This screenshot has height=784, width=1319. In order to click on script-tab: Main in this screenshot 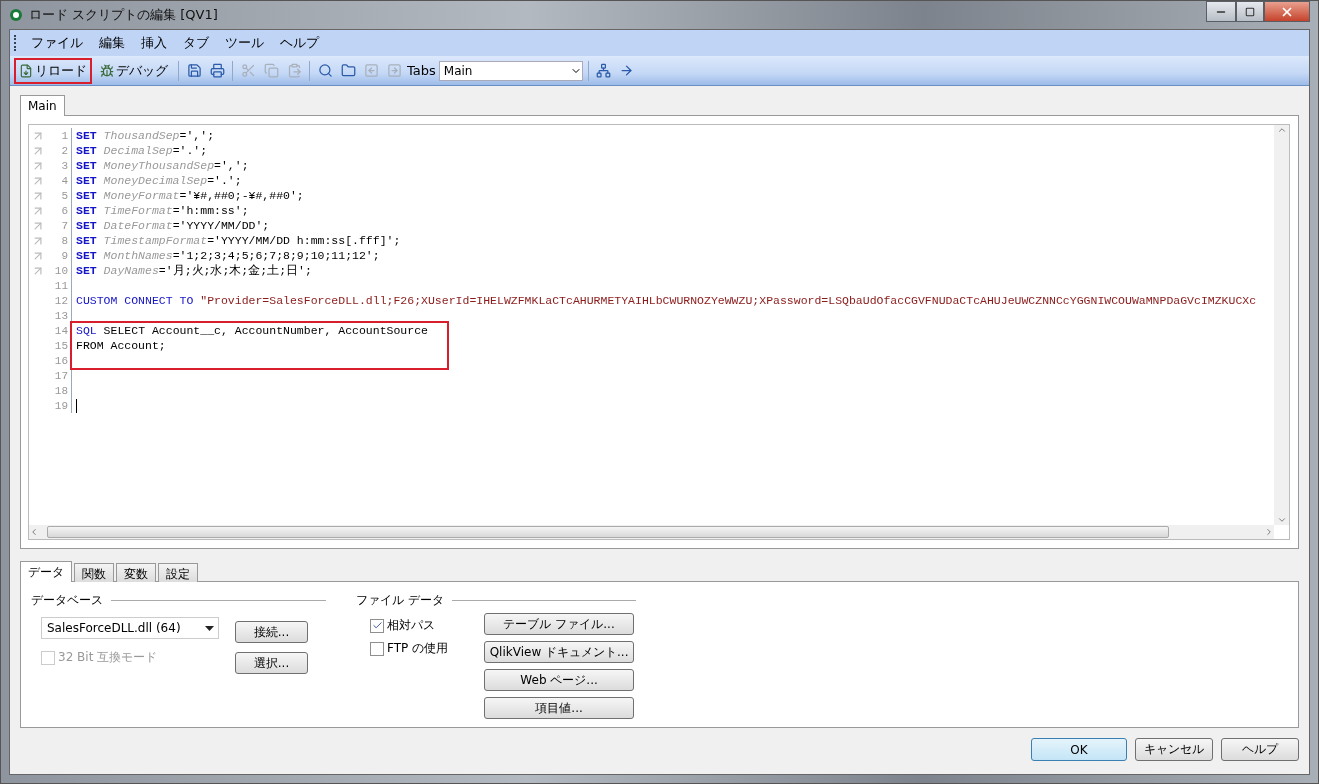, I will do `click(42, 105)`.